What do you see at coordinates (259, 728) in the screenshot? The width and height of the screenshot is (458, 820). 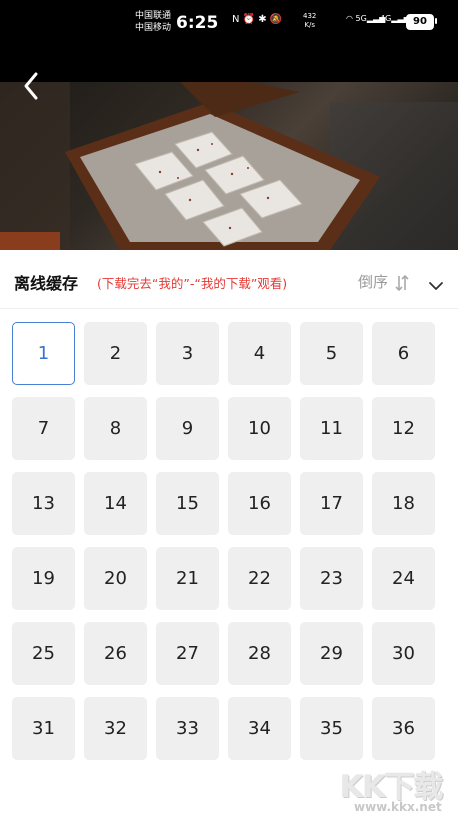 I see `episode-button: 34` at bounding box center [259, 728].